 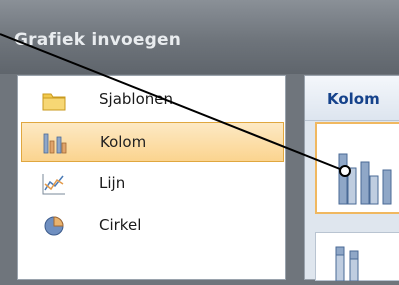 I want to click on column-chart-icon, so click(x=55, y=143).